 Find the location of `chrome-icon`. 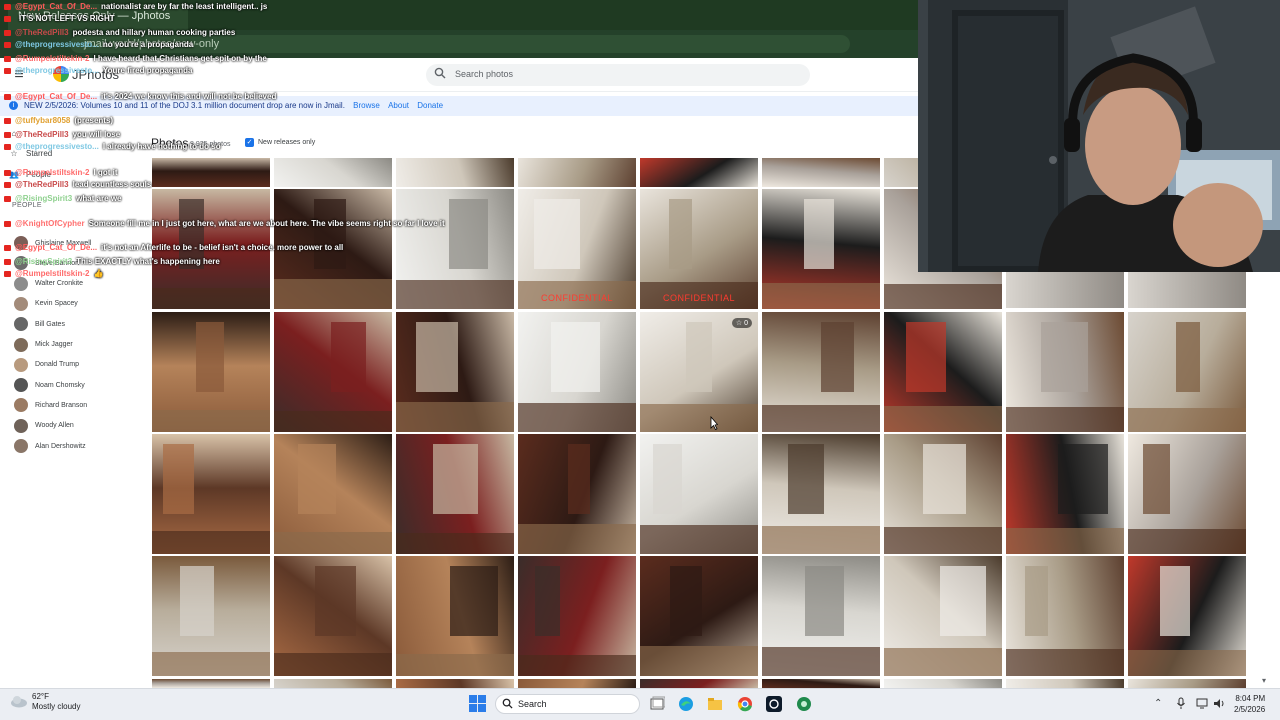

chrome-icon is located at coordinates (745, 705).